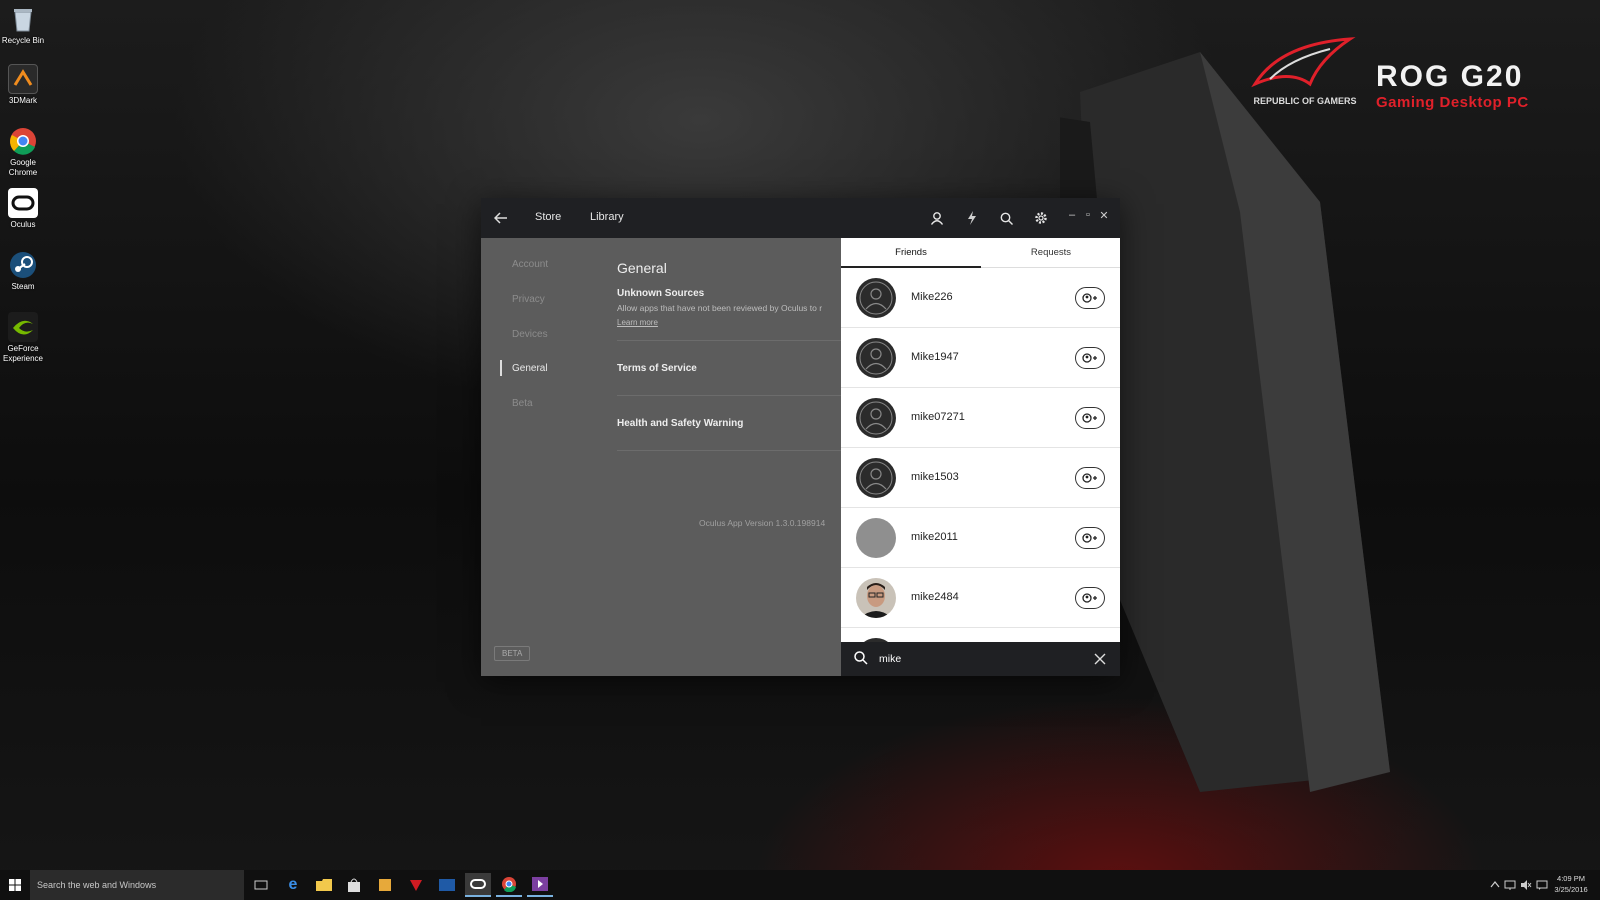 This screenshot has height=900, width=1600. Describe the element at coordinates (530, 334) in the screenshot. I see `sidebar-item-devices: Devices` at that location.